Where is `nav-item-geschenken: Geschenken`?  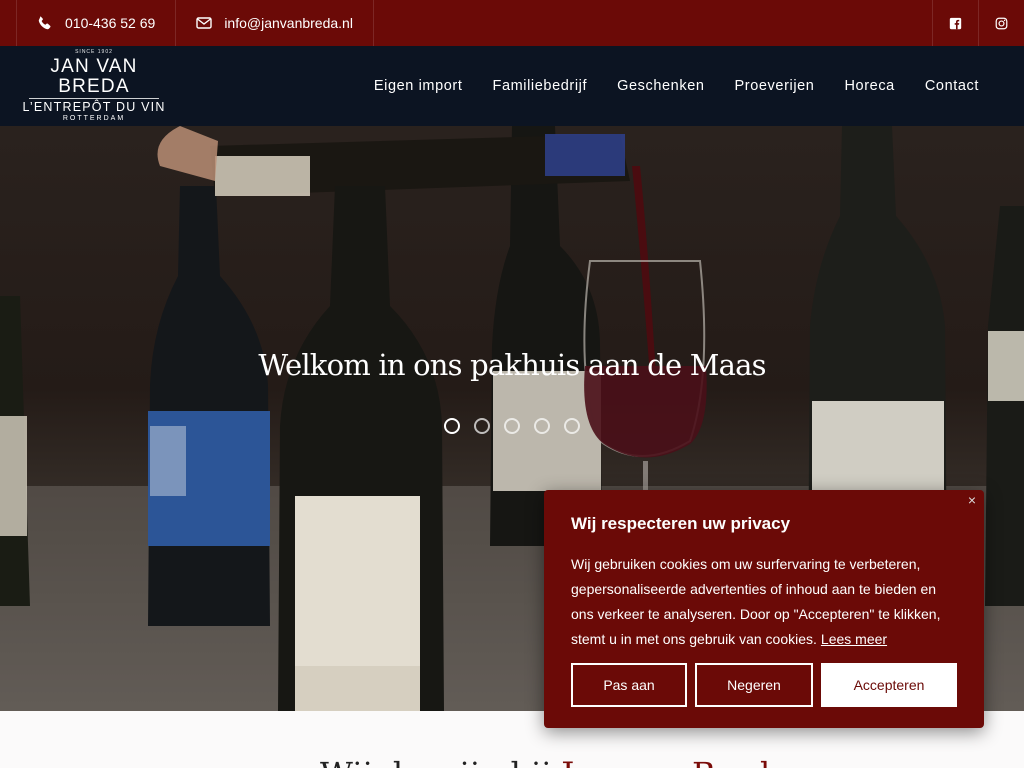
nav-item-geschenken: Geschenken is located at coordinates (660, 86).